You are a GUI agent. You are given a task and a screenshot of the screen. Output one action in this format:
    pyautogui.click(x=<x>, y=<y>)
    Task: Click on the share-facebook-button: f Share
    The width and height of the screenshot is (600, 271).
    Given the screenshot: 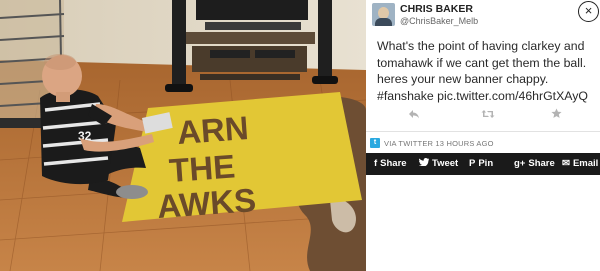 What is the action you would take?
    pyautogui.click(x=390, y=164)
    